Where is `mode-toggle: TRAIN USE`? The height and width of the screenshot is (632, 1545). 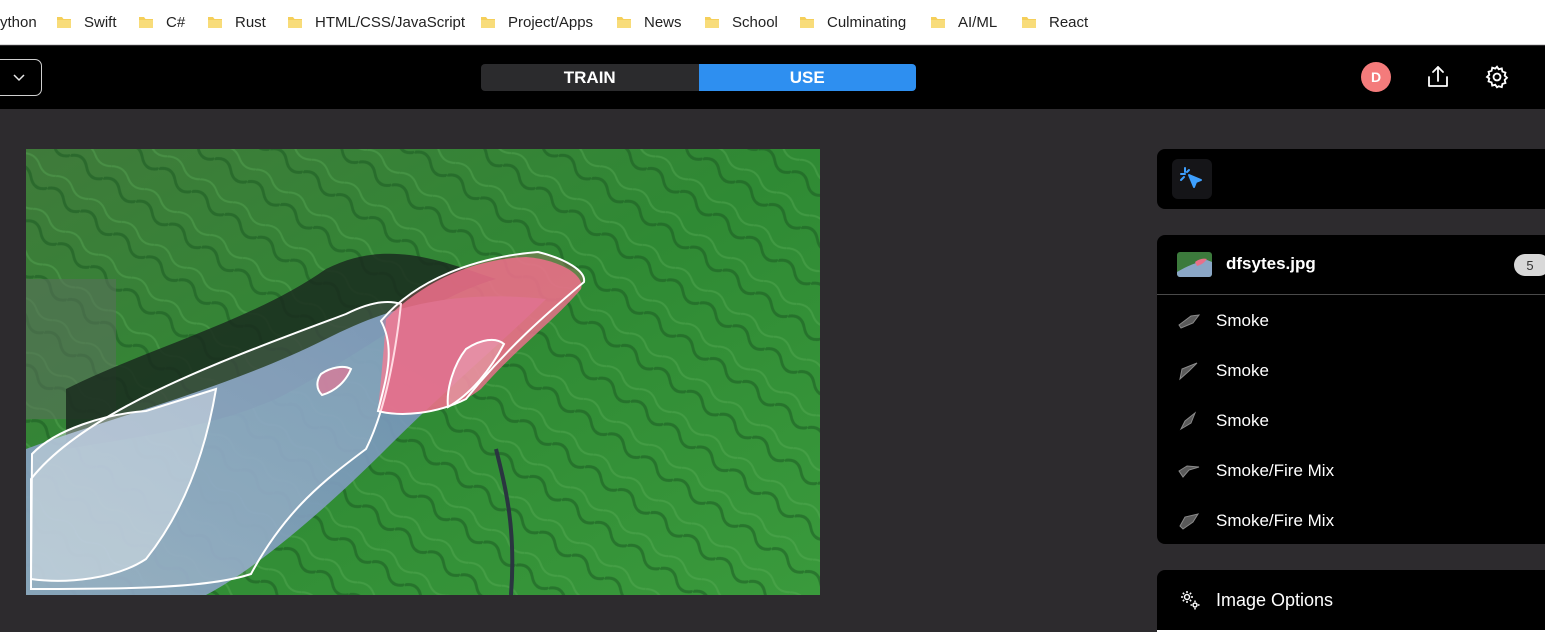
mode-toggle: TRAIN USE is located at coordinates (698, 77).